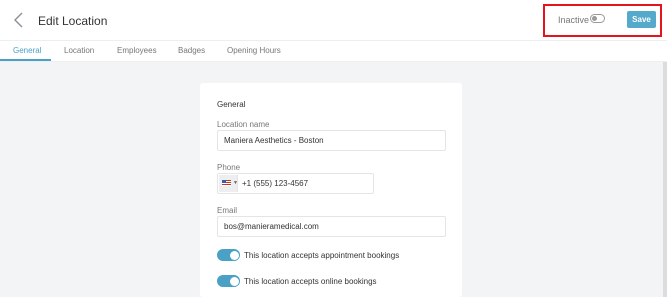  What do you see at coordinates (191, 50) in the screenshot?
I see `tab-badges: Badges` at bounding box center [191, 50].